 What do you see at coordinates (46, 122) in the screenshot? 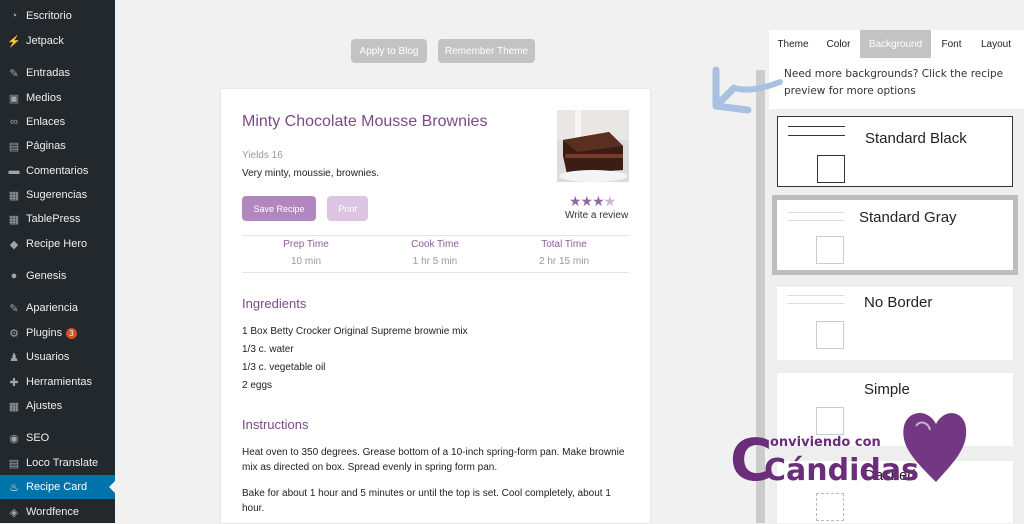
I see `sidebar-item-label: Enlaces` at bounding box center [46, 122].